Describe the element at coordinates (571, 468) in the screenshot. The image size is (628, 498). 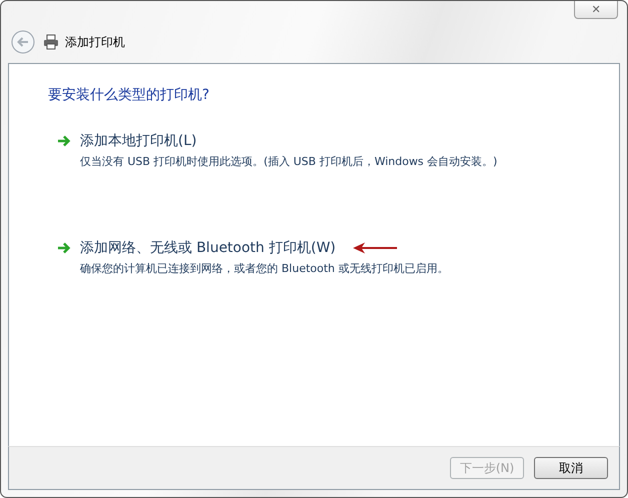
I see `cancel-button: 取消` at that location.